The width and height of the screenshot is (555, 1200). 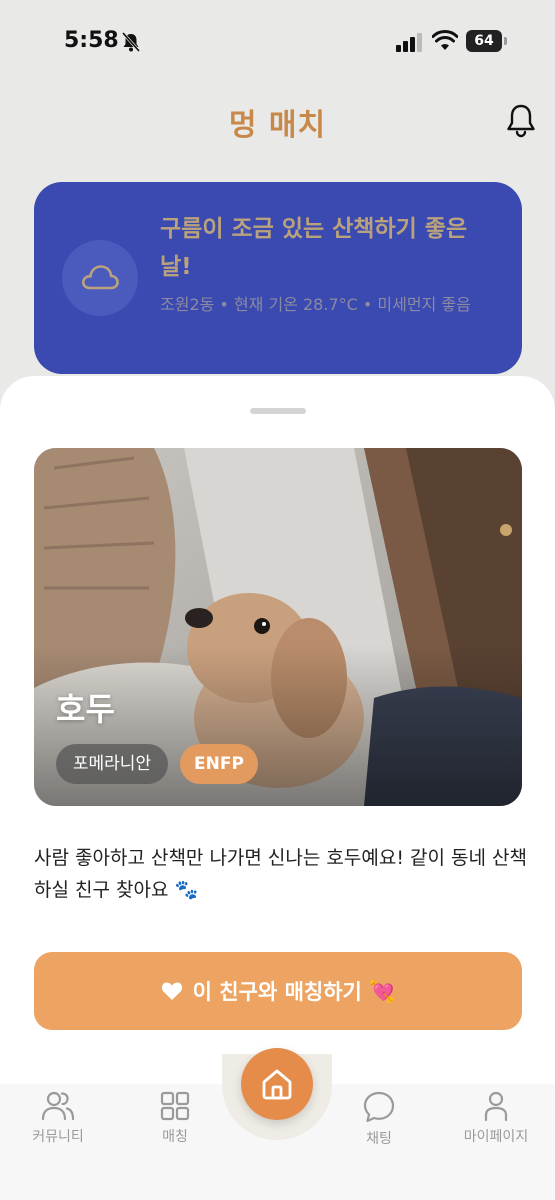 I want to click on tab-mypage: 마이페이지, so click(x=495, y=1115).